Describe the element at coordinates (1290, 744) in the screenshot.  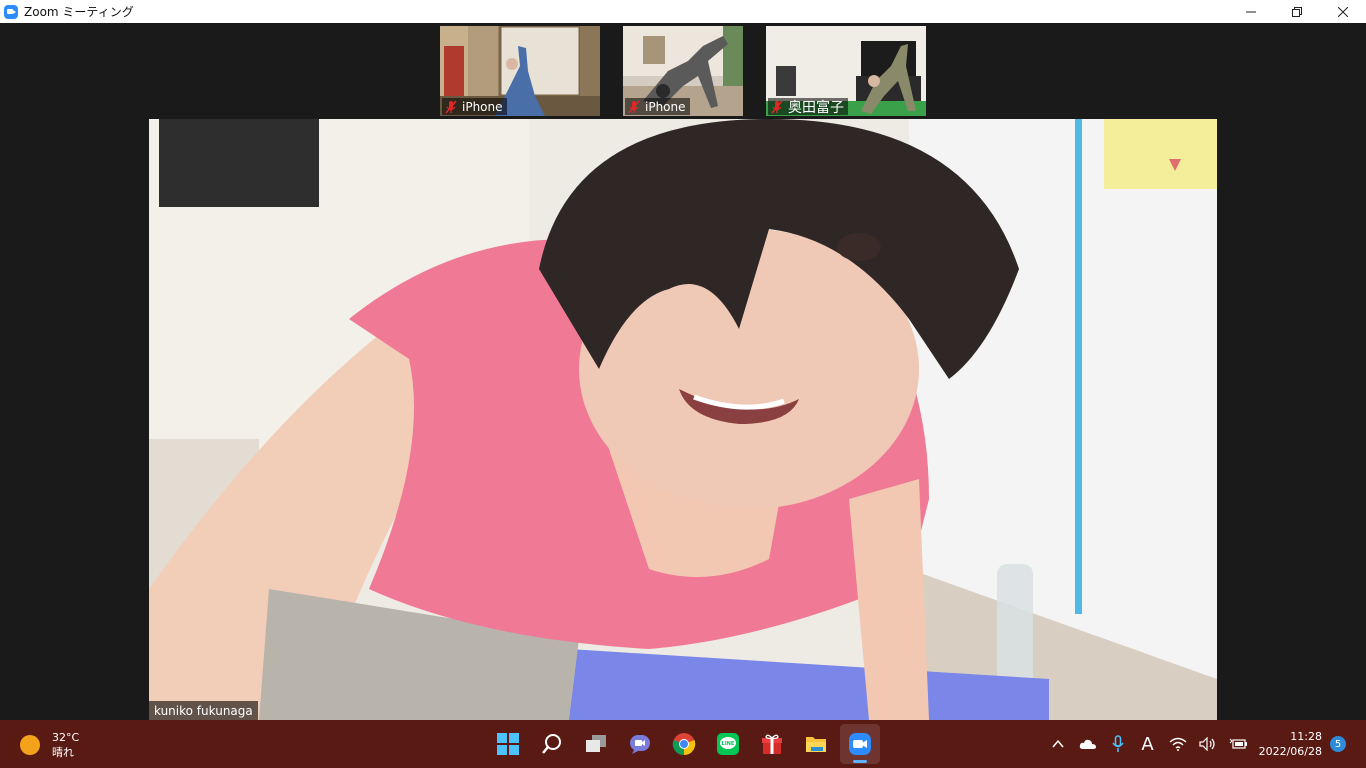
I see `clock: 11:28 2022/06/28` at that location.